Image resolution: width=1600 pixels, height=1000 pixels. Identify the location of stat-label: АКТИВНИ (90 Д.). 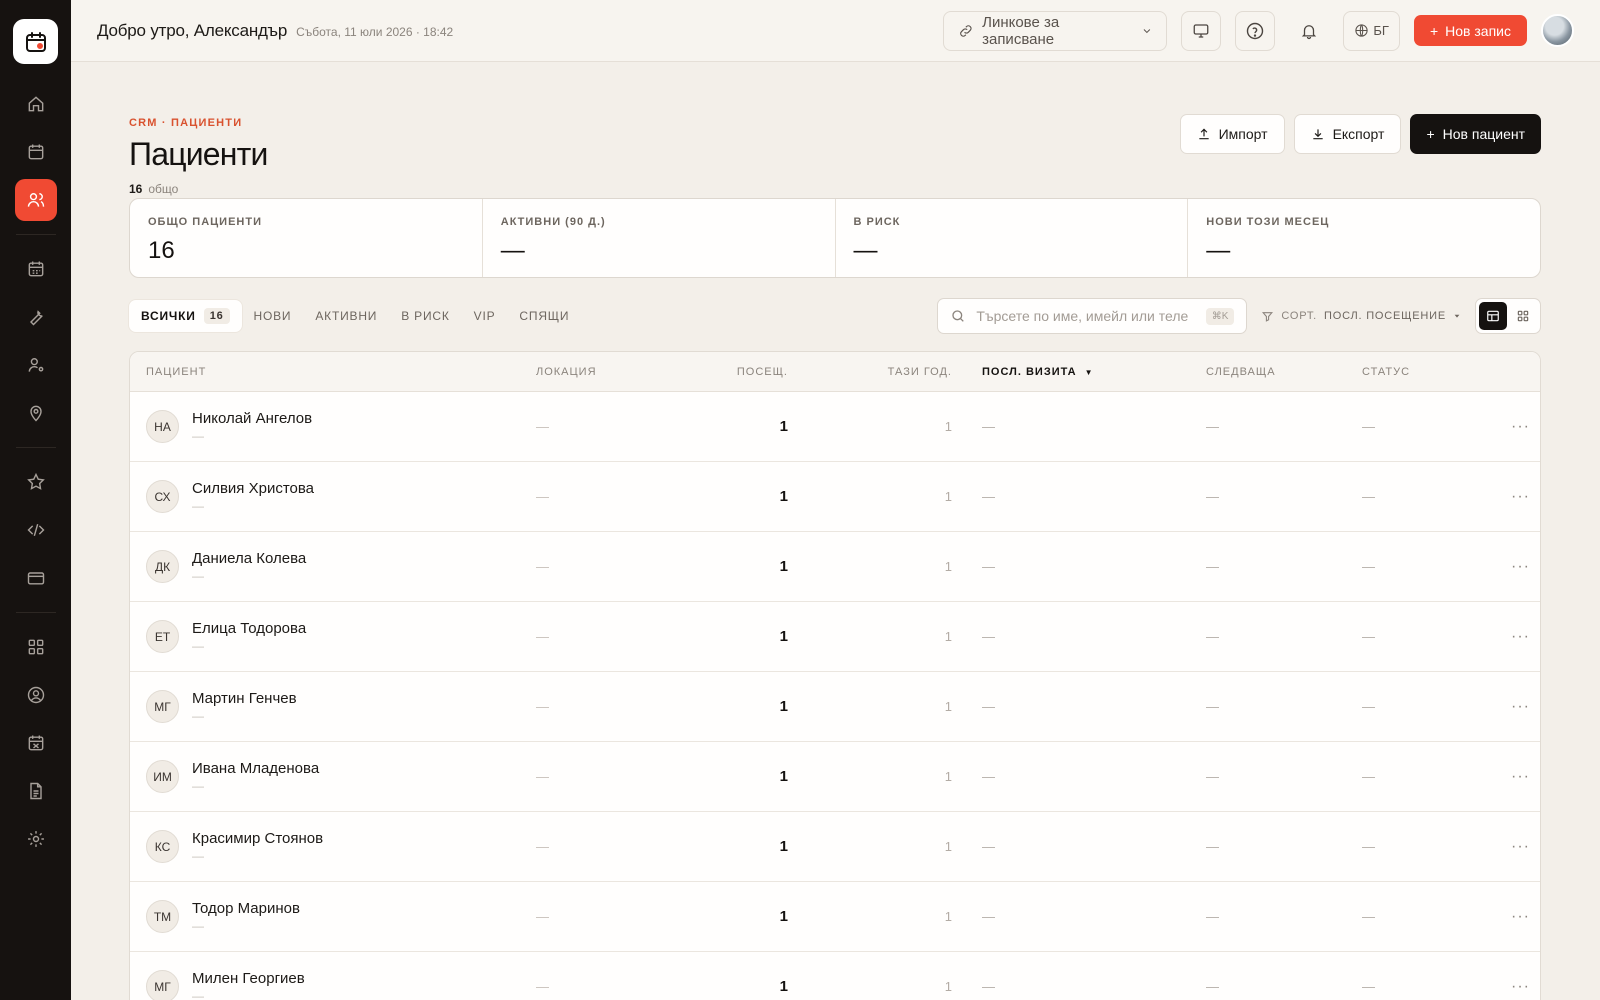
(553, 222).